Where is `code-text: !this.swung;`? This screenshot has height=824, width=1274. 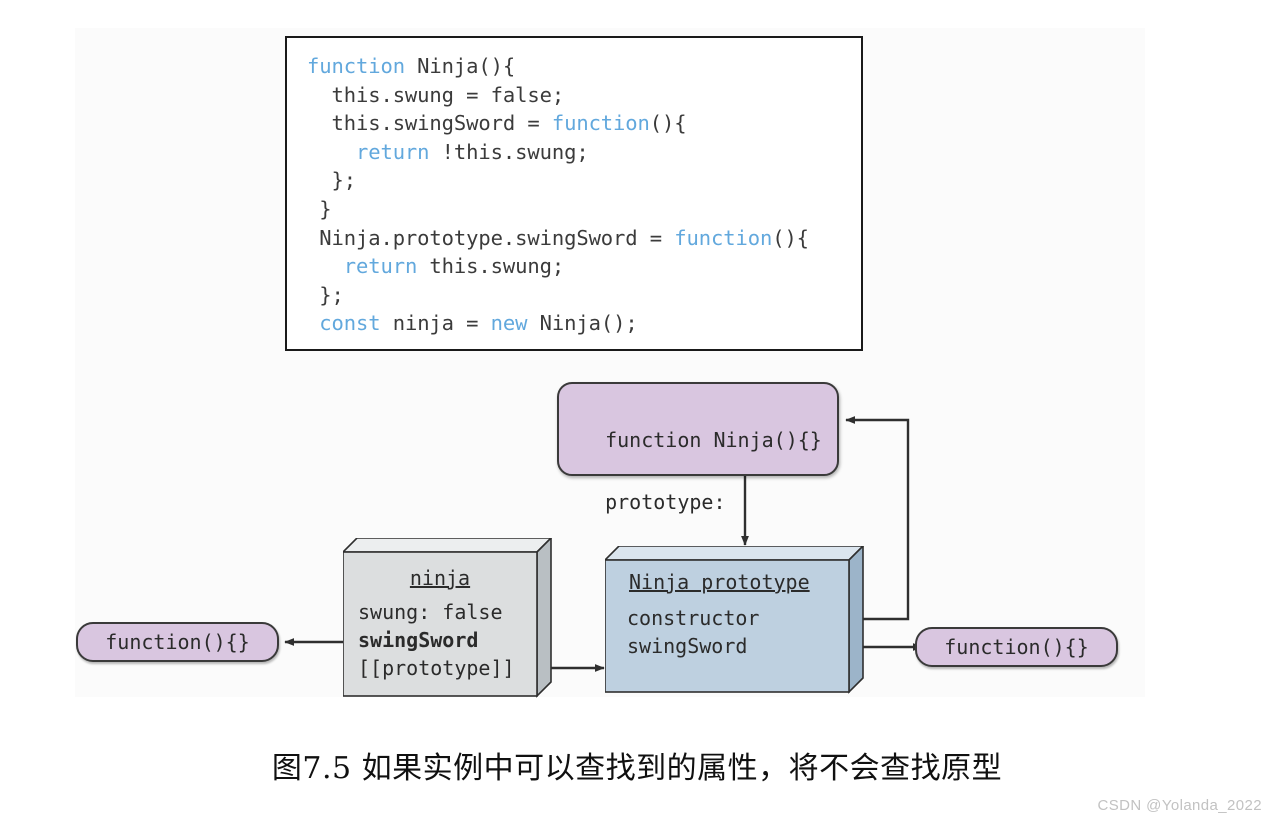 code-text: !this.swung; is located at coordinates (509, 151).